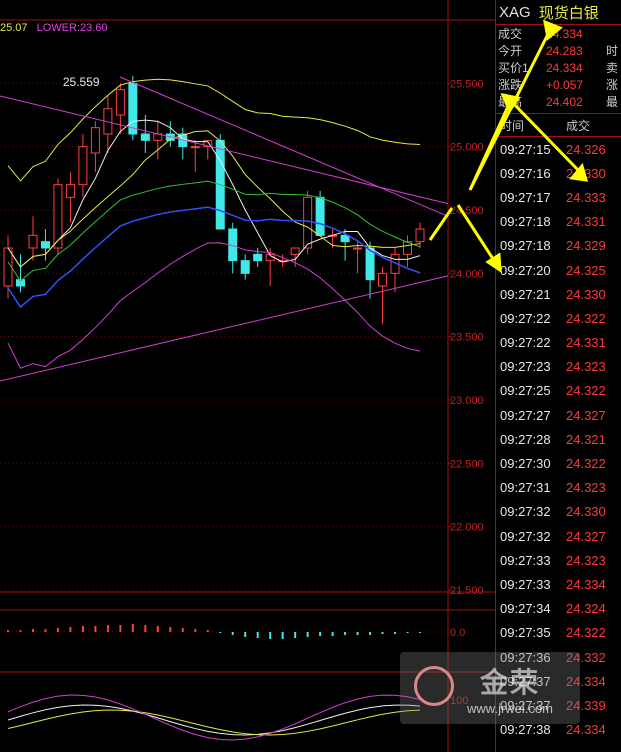  What do you see at coordinates (612, 85) in the screenshot?
I see `quote-row-extra: 涨` at bounding box center [612, 85].